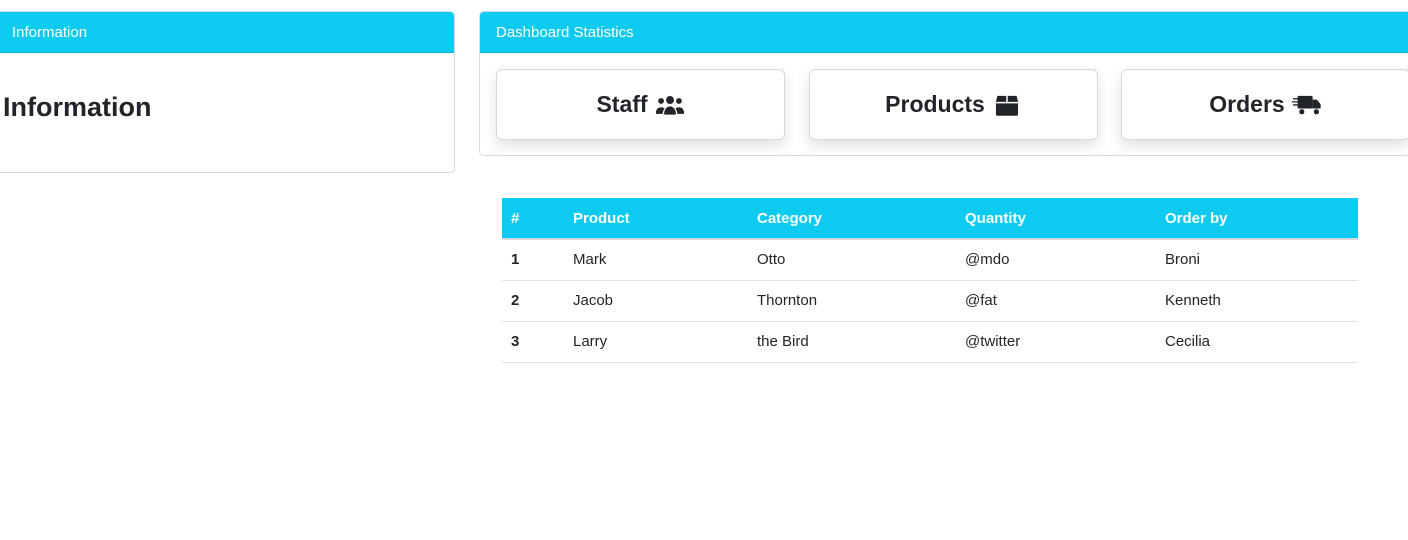  What do you see at coordinates (935, 104) in the screenshot?
I see `products-stat-label: Products` at bounding box center [935, 104].